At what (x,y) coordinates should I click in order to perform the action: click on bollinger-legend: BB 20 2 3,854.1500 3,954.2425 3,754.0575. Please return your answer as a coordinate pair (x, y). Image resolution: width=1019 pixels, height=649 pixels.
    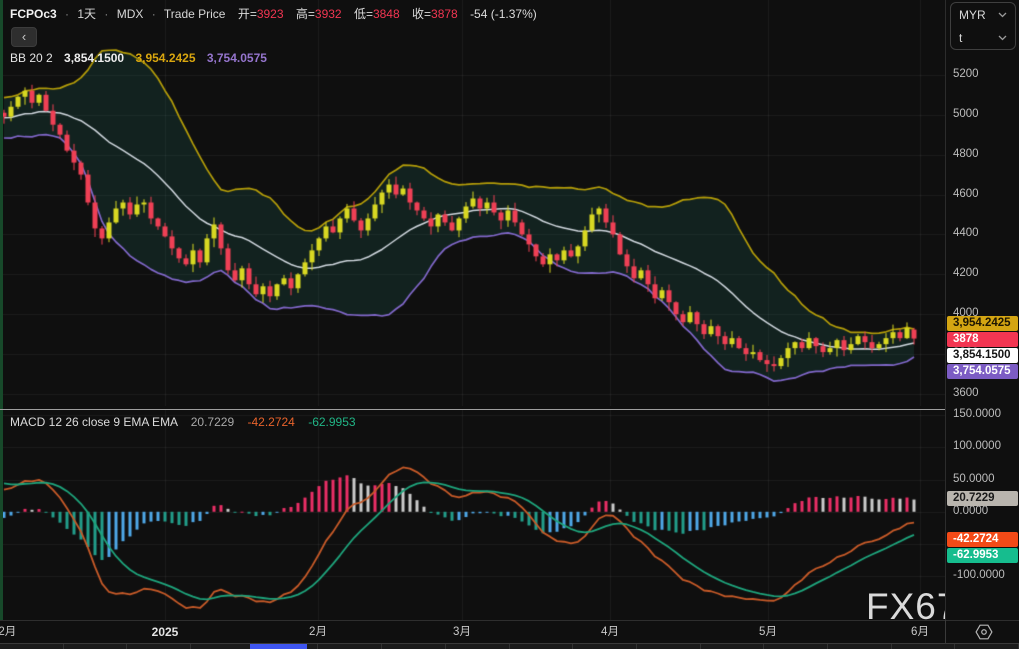
    Looking at the image, I should click on (138, 58).